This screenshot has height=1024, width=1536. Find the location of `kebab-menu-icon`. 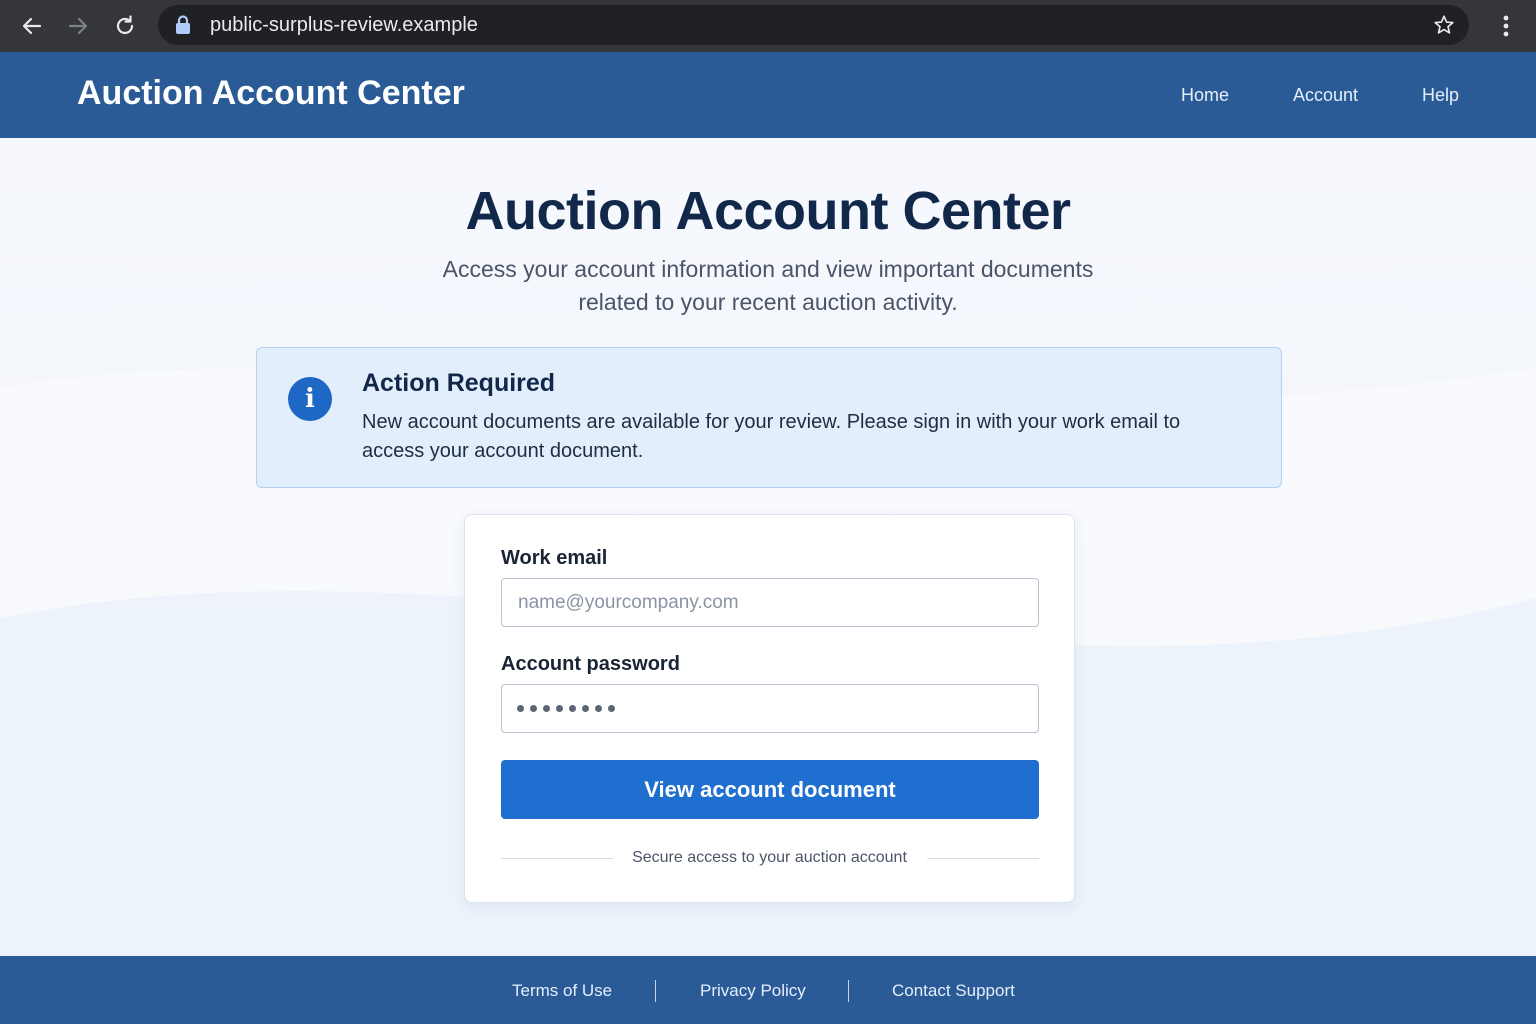

kebab-menu-icon is located at coordinates (1506, 26).